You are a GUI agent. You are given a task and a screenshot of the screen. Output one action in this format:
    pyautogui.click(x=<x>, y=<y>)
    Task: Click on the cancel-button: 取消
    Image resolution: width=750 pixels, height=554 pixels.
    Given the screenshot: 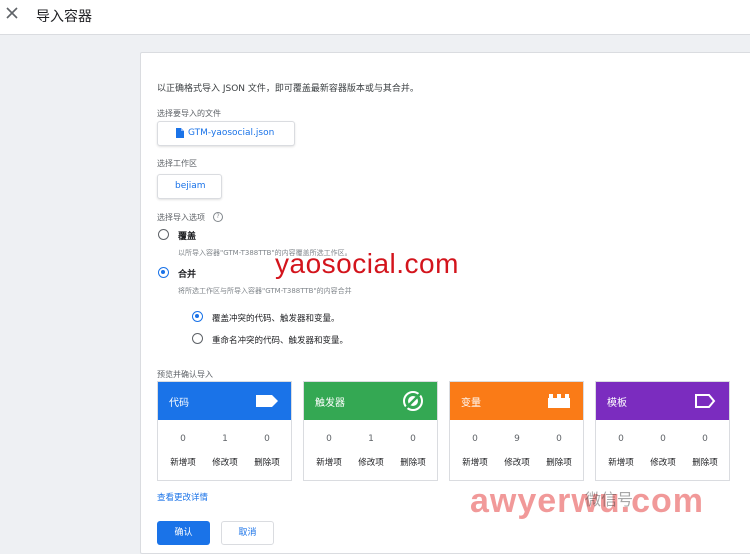 What is the action you would take?
    pyautogui.click(x=247, y=533)
    